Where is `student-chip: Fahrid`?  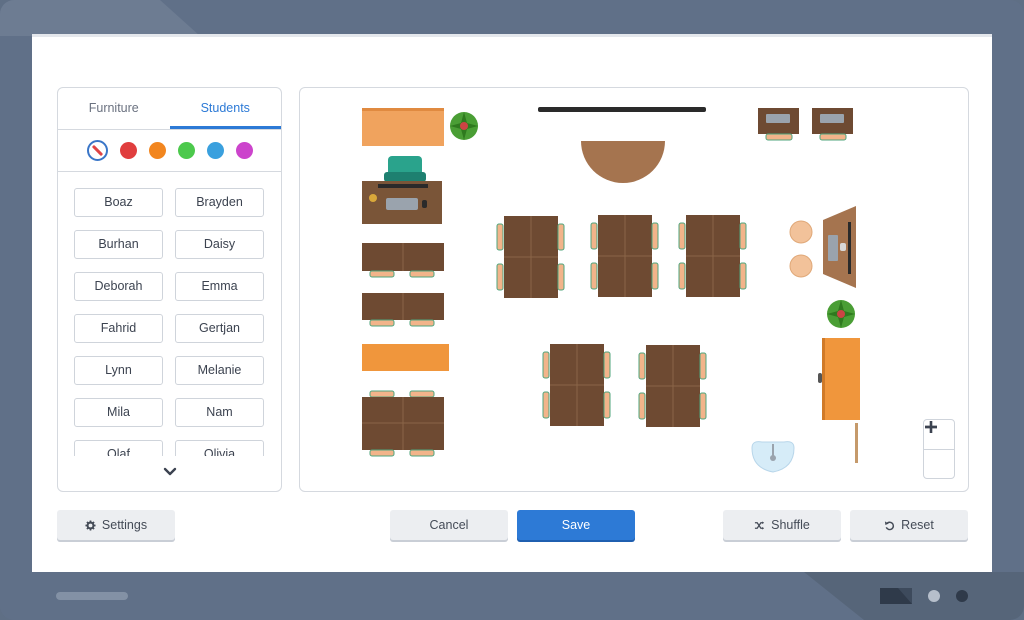 student-chip: Fahrid is located at coordinates (118, 328).